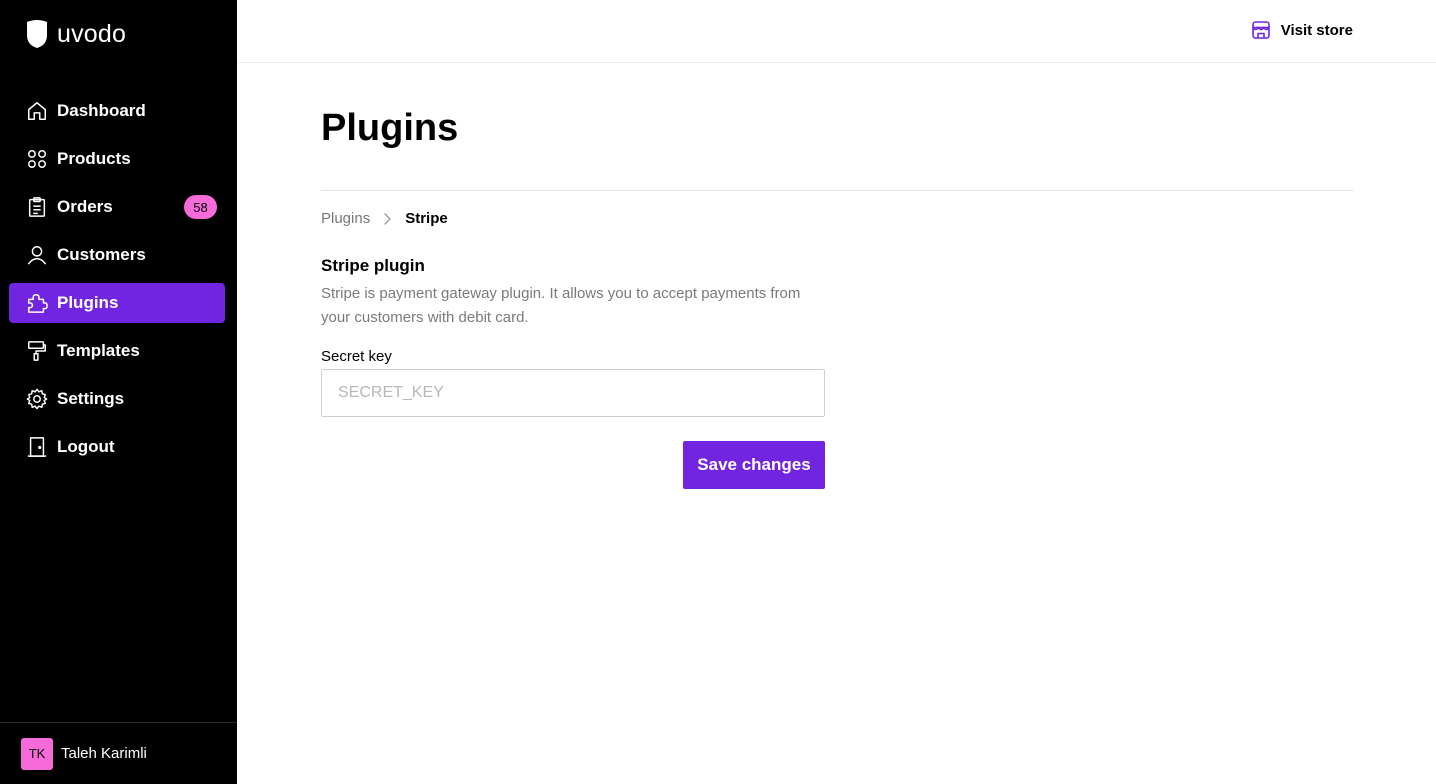 The height and width of the screenshot is (784, 1436). I want to click on sidebar-item-templates: Templates, so click(117, 351).